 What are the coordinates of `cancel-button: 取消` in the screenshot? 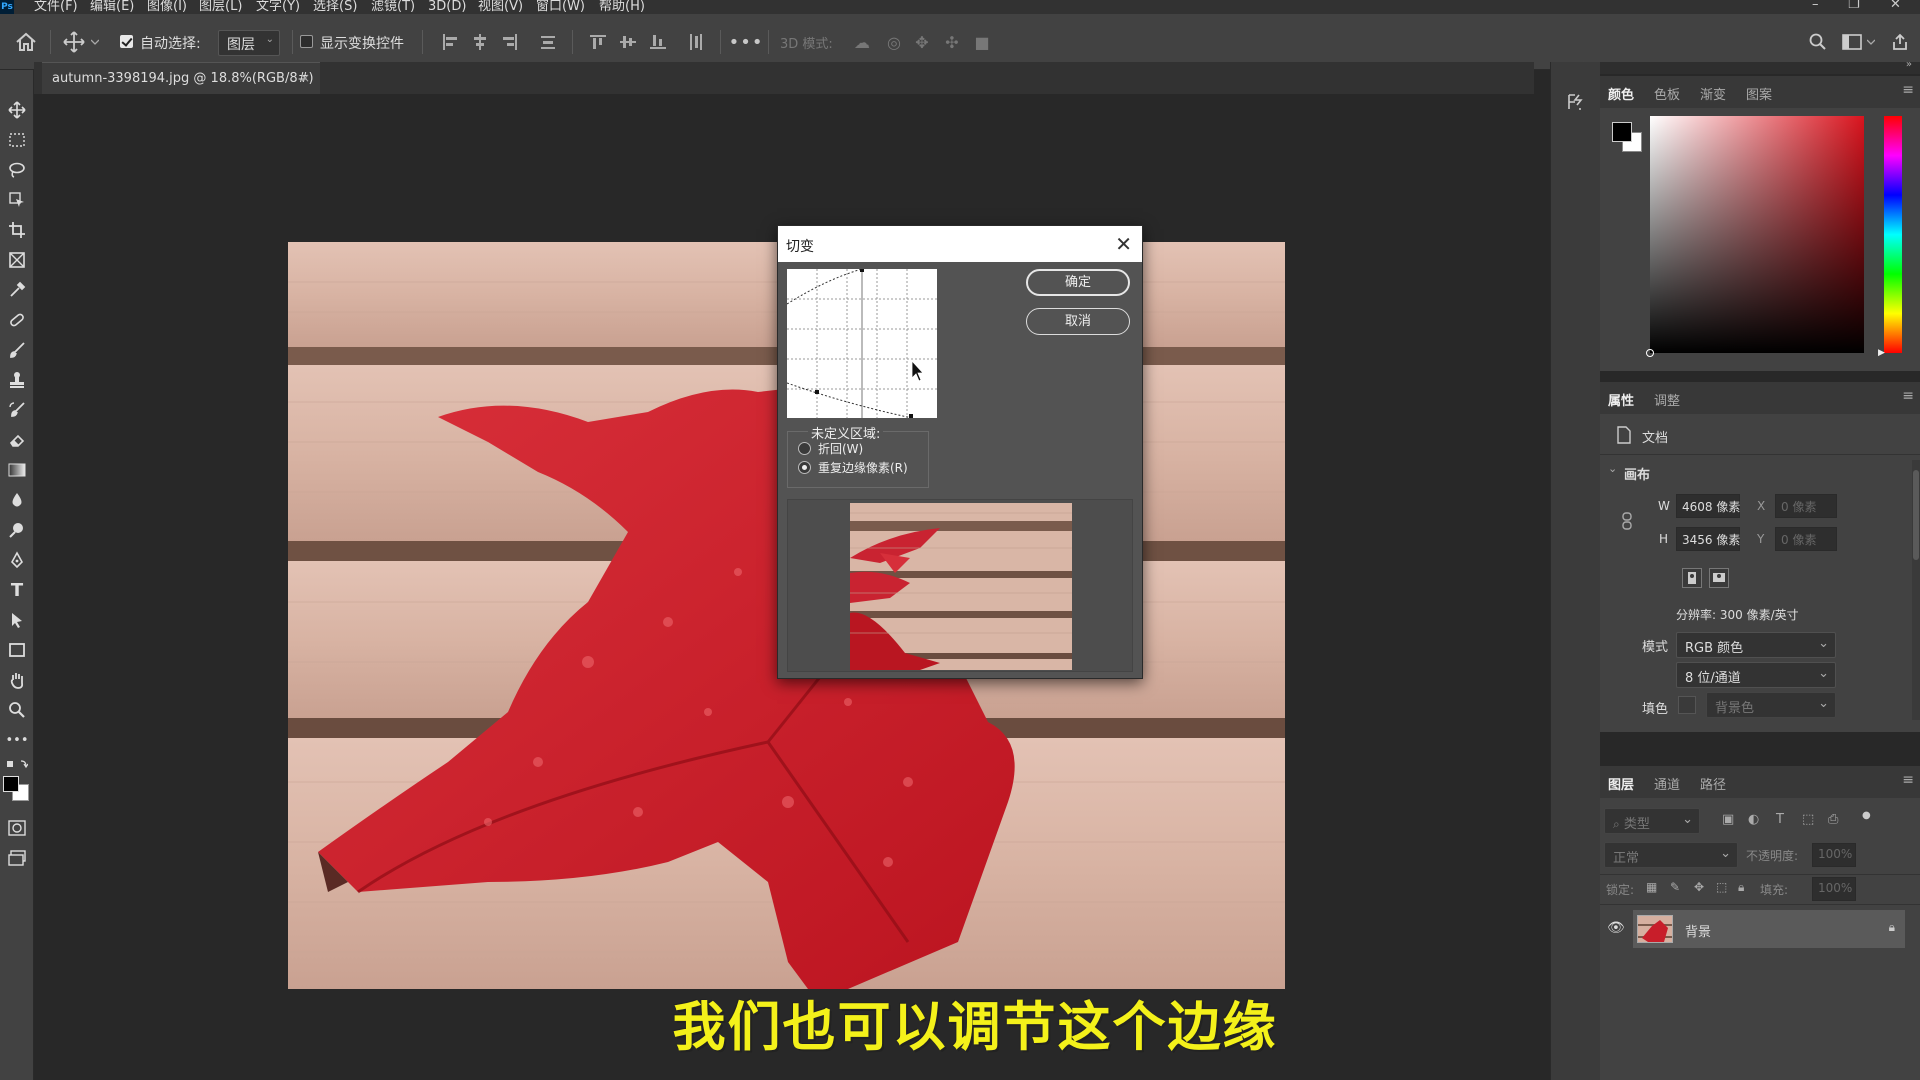 It's located at (1078, 321).